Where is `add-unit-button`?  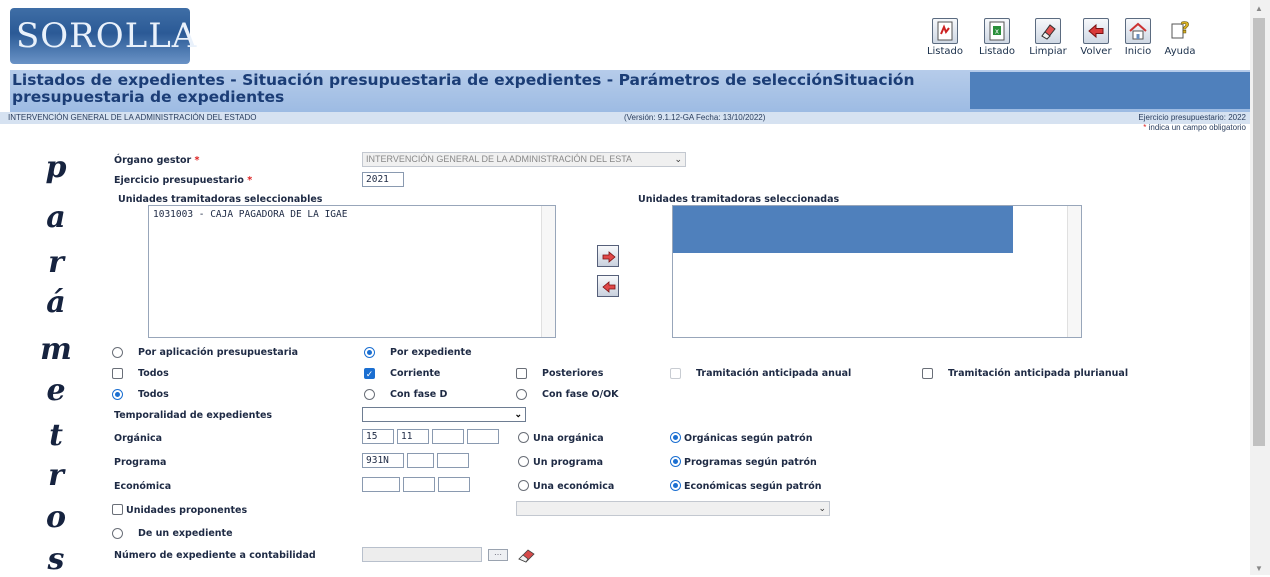
add-unit-button is located at coordinates (608, 256).